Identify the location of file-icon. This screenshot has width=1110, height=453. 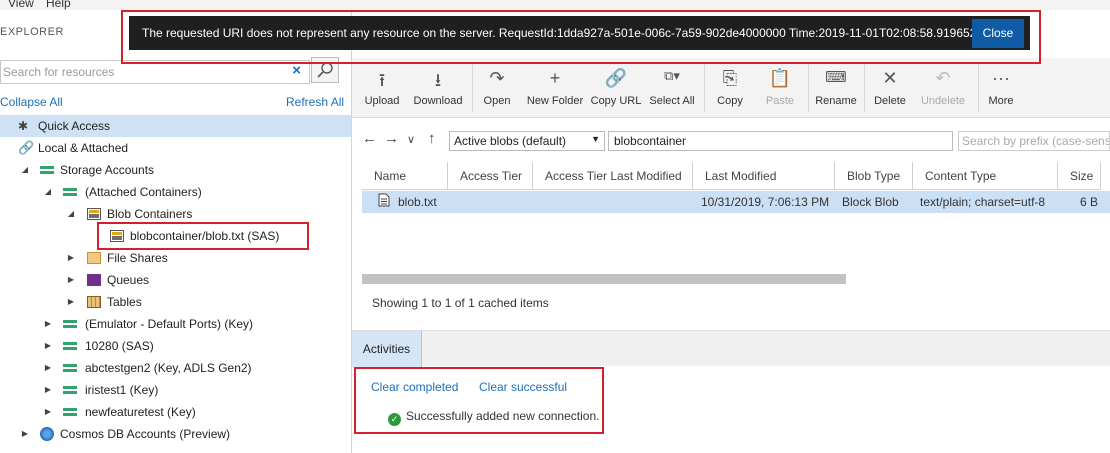
(384, 203).